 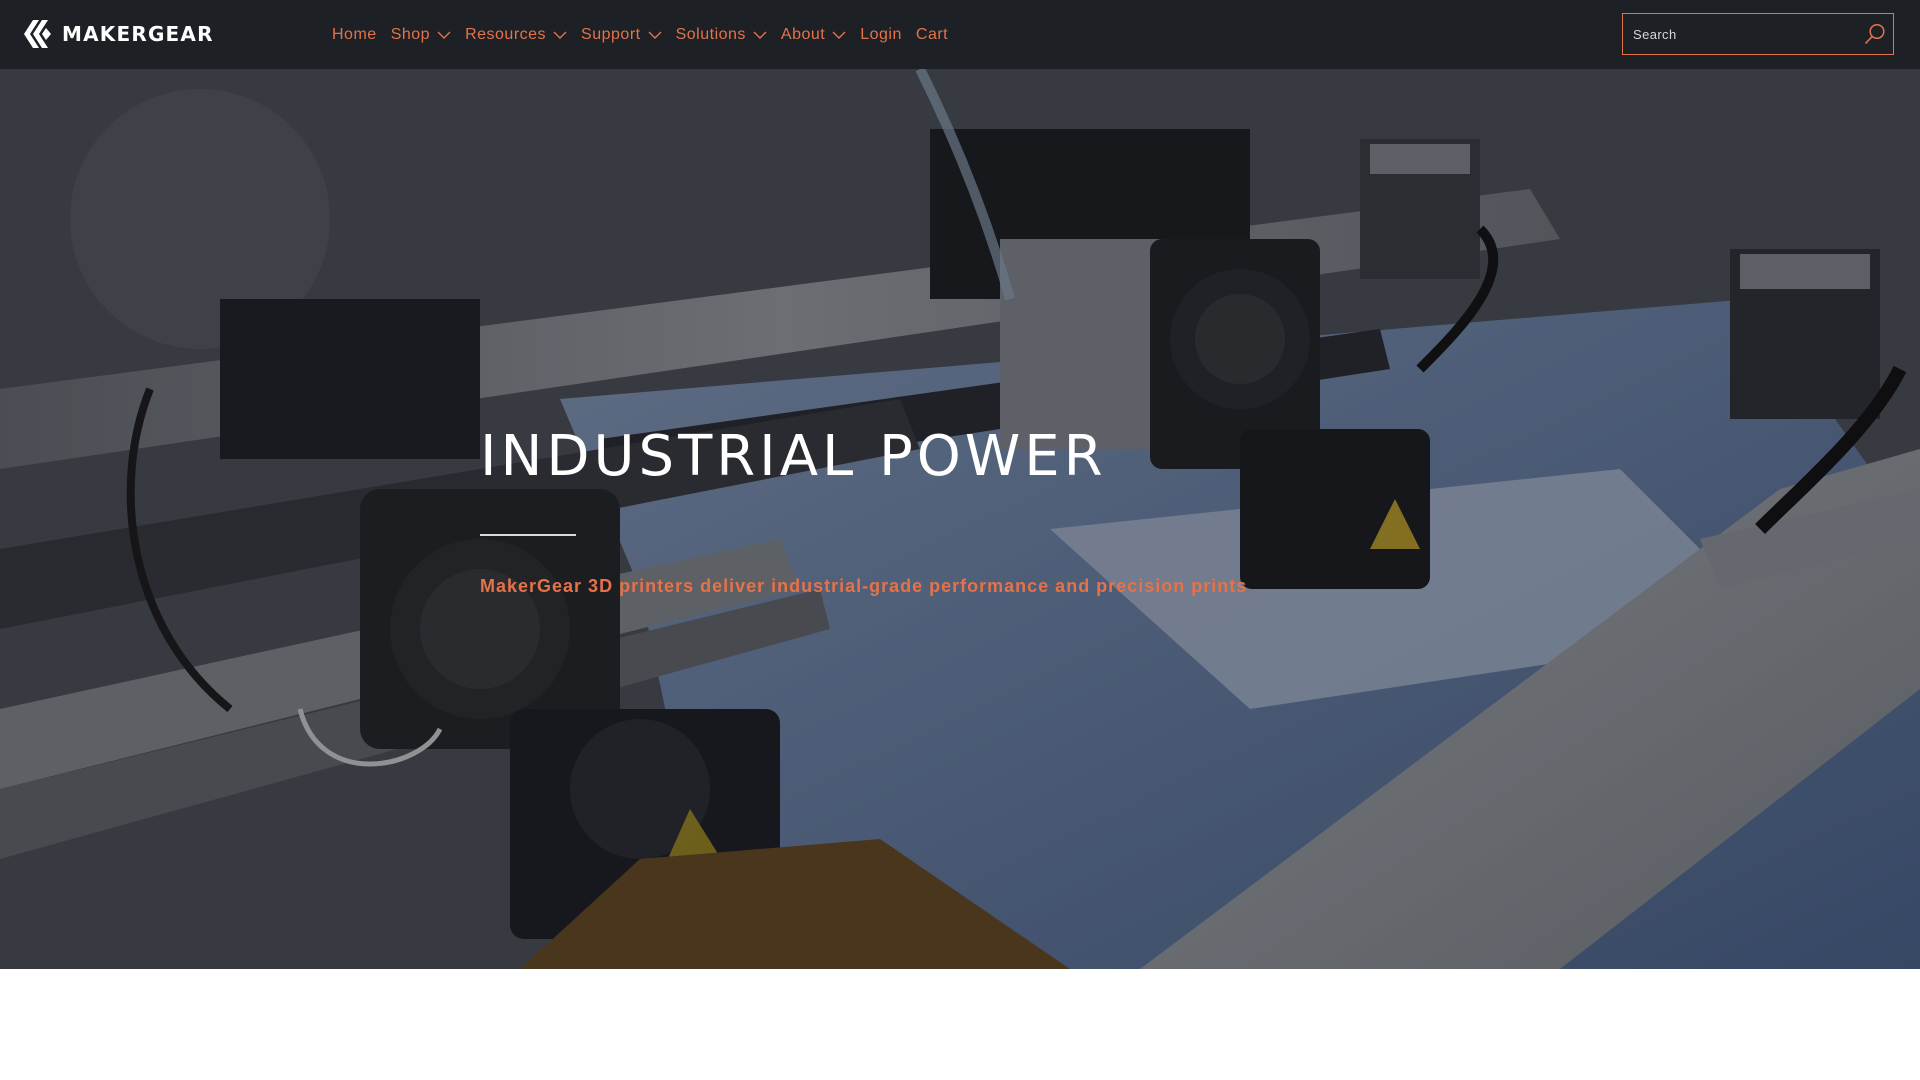 What do you see at coordinates (1740, 34) in the screenshot?
I see `search-input` at bounding box center [1740, 34].